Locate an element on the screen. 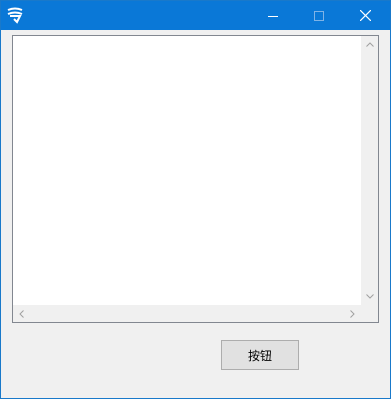 The height and width of the screenshot is (399, 391). chevron-left-icon is located at coordinates (21, 313).